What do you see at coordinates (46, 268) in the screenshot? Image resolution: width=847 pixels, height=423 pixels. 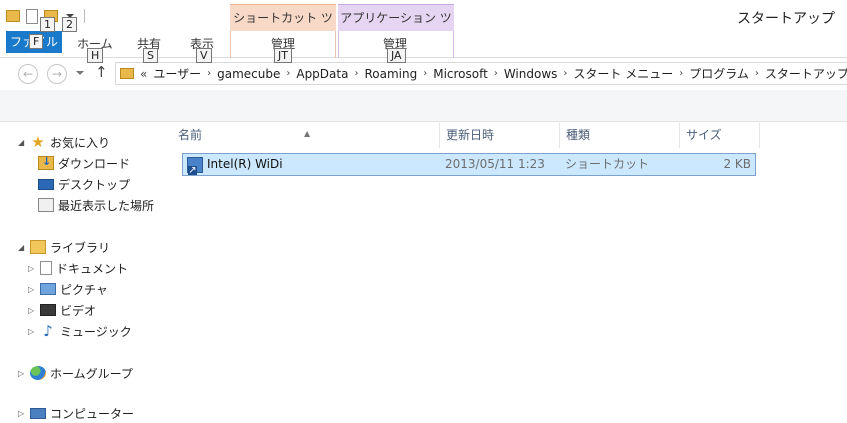 I see `document-icon` at bounding box center [46, 268].